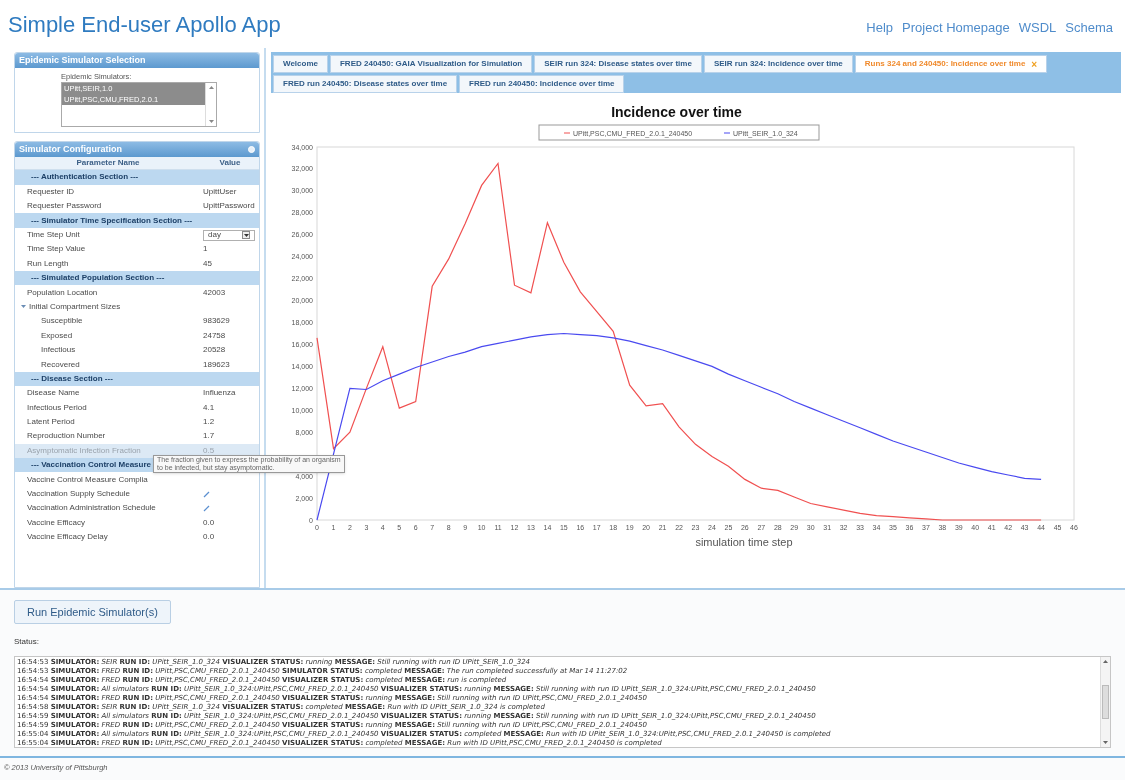  What do you see at coordinates (251, 150) in the screenshot?
I see `collapse-icon` at bounding box center [251, 150].